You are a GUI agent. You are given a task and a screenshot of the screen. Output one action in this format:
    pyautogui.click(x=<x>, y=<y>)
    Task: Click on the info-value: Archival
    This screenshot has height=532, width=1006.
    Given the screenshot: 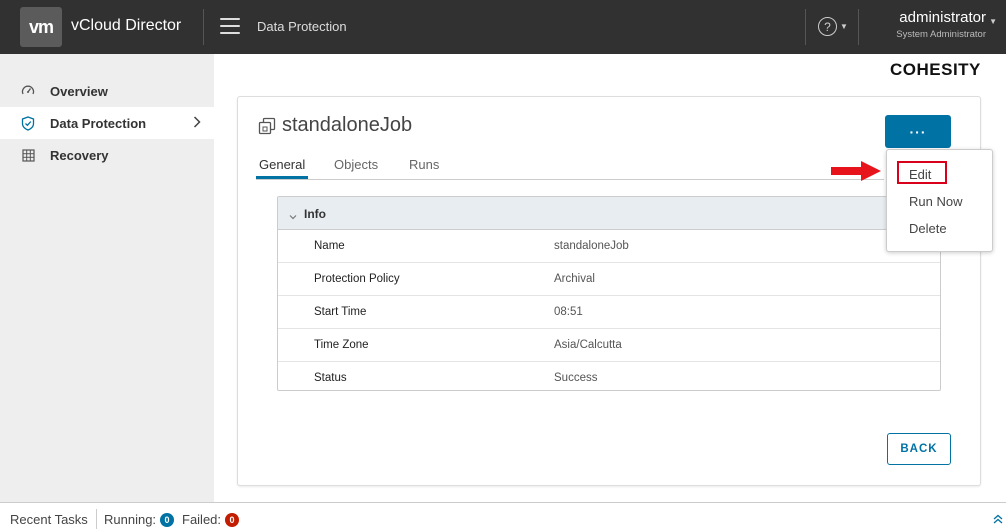 What is the action you would take?
    pyautogui.click(x=574, y=279)
    